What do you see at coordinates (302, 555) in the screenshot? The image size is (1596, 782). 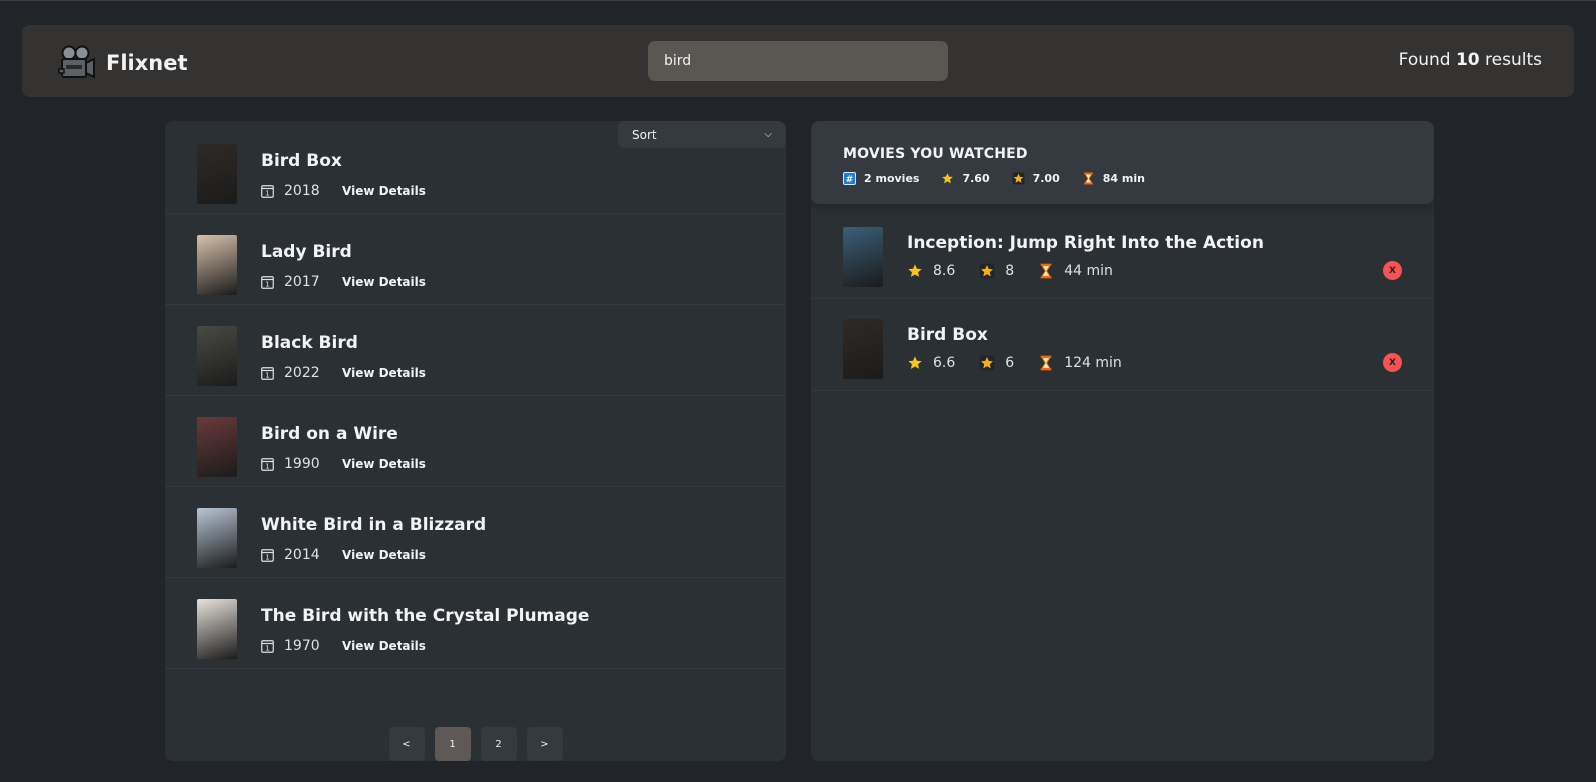 I see `movie-year: 2014` at bounding box center [302, 555].